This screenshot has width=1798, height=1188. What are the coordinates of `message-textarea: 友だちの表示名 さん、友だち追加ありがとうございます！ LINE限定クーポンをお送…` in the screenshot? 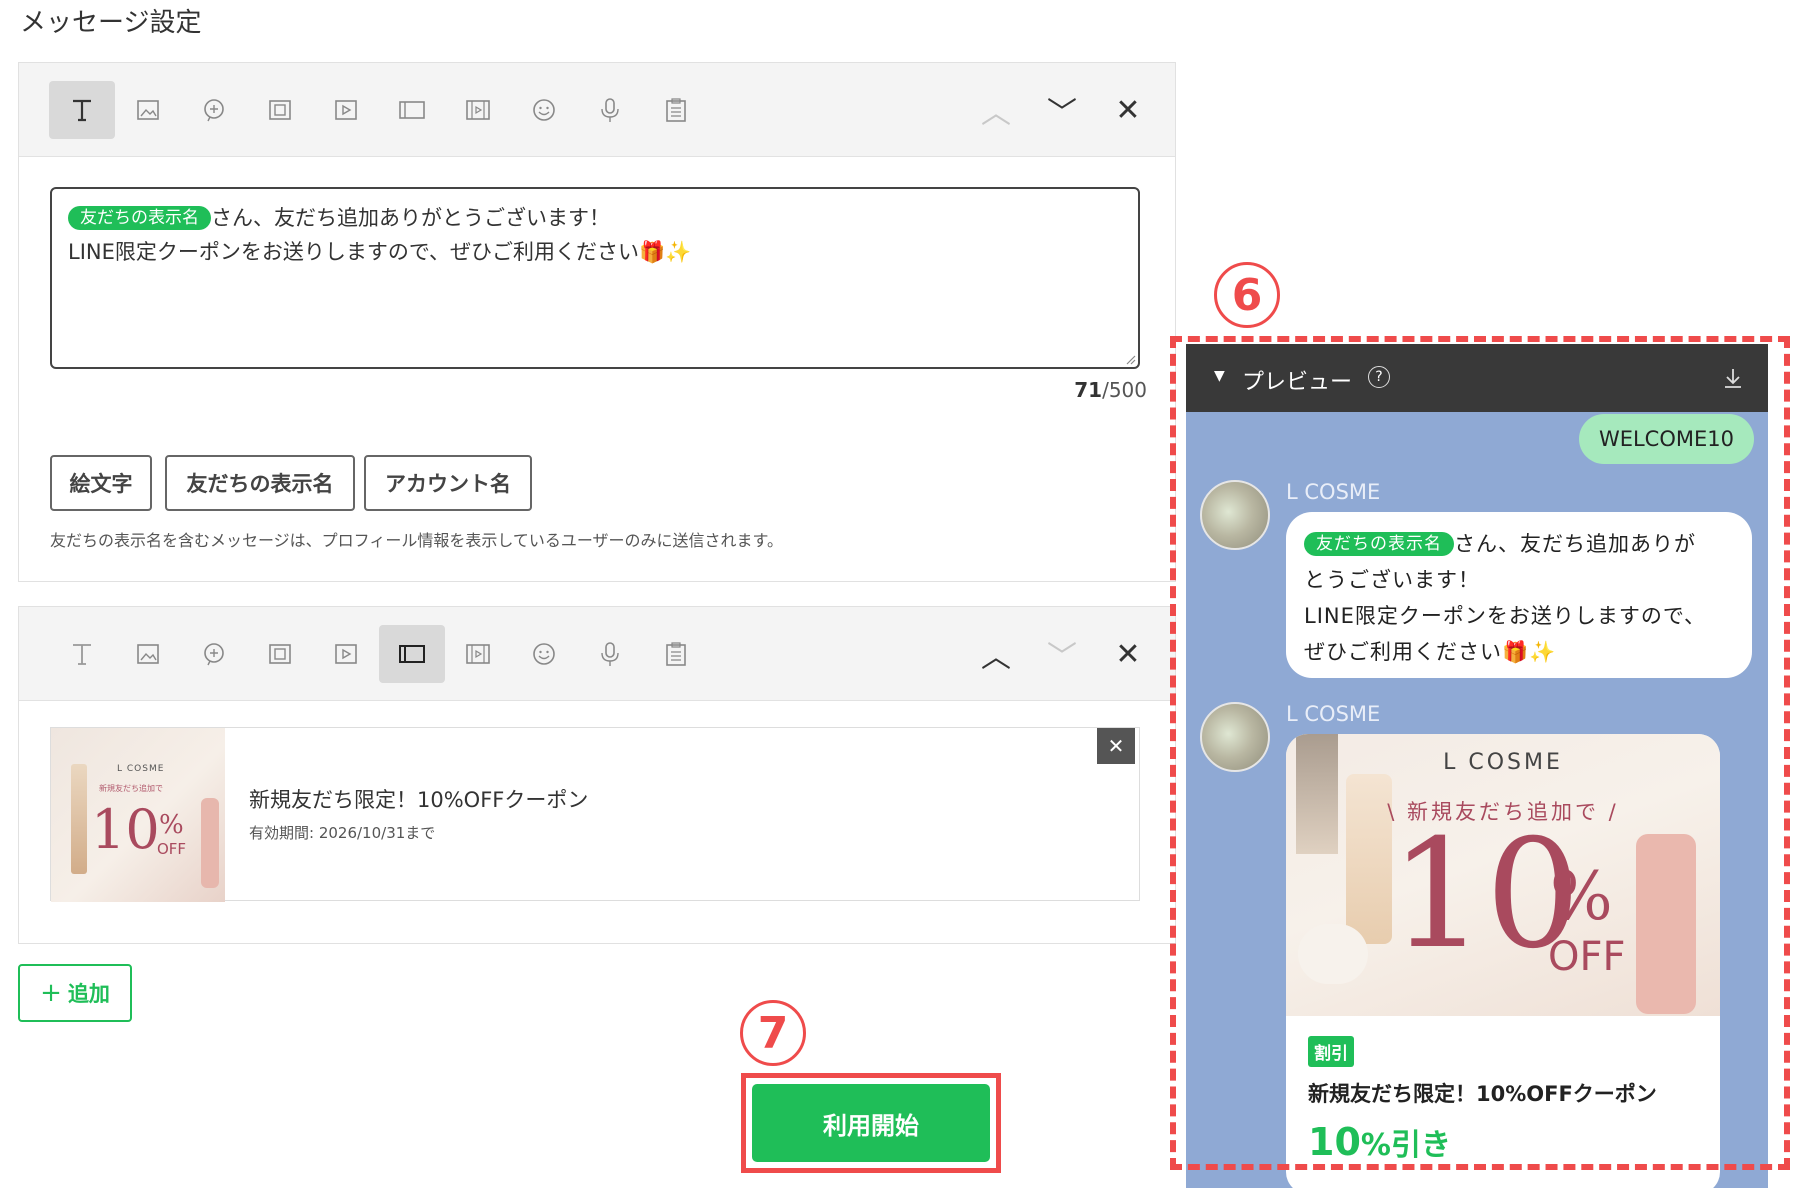 It's located at (595, 278).